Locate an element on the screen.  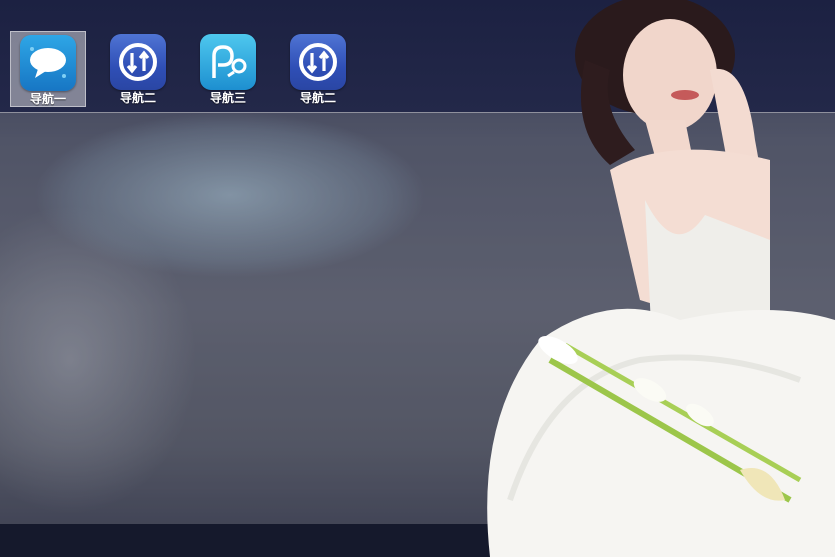
nav-item-3: 导航三 is located at coordinates (228, 69).